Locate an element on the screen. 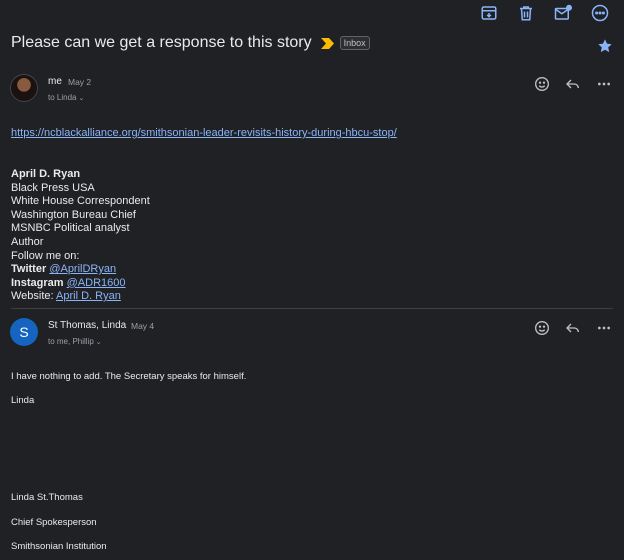 The width and height of the screenshot is (624, 560). signature-line: White House Correspondent is located at coordinates (80, 201).